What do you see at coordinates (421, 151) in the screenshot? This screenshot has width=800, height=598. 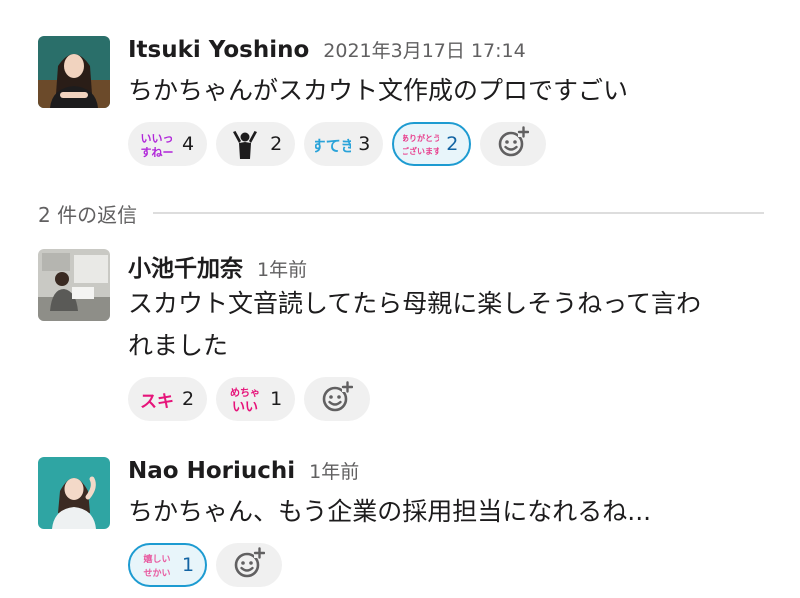 I see `svg-text: ございます` at bounding box center [421, 151].